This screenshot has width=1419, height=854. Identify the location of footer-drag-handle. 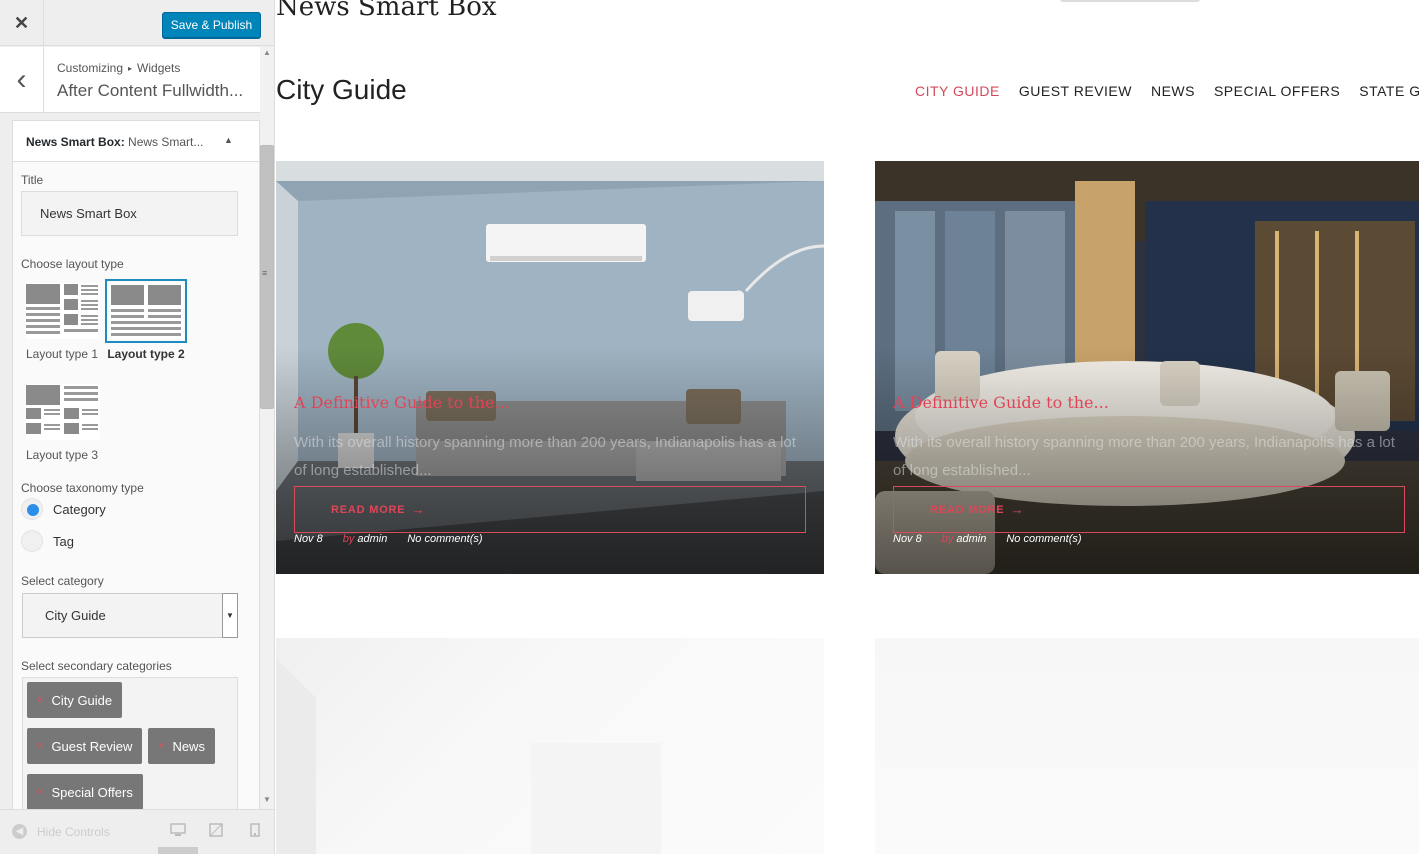
(178, 850).